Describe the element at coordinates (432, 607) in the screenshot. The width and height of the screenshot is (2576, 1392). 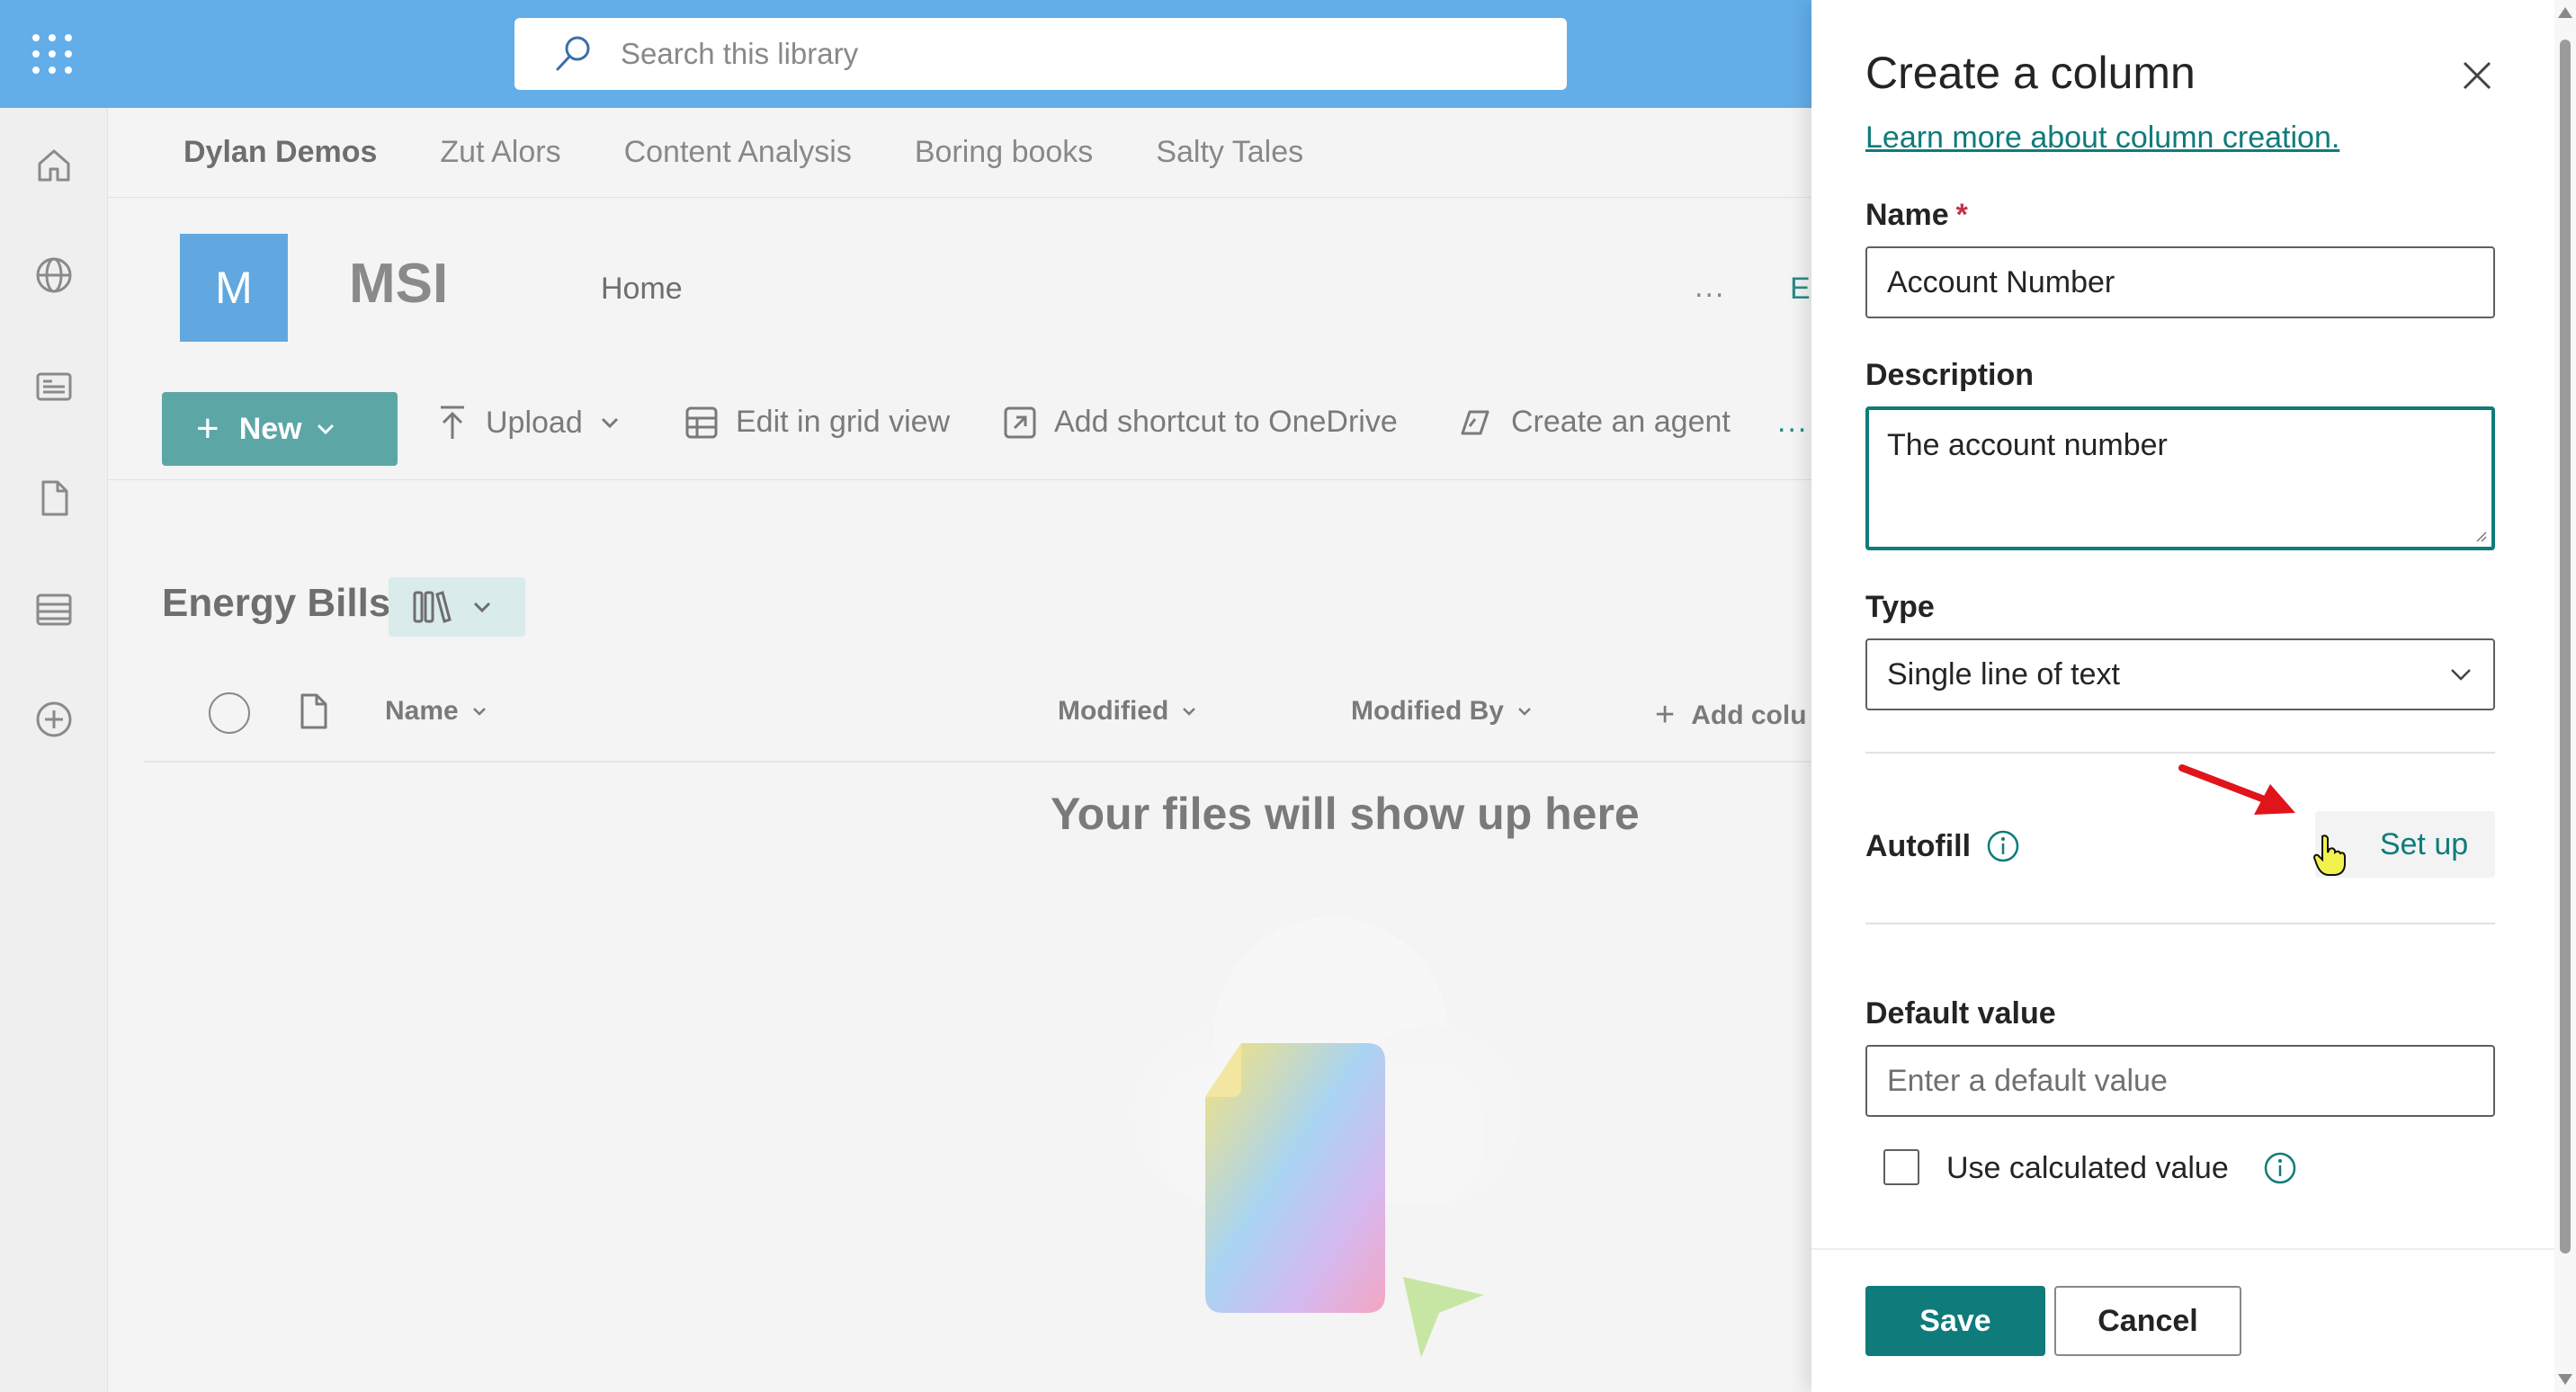
I see `library-view-icon` at that location.